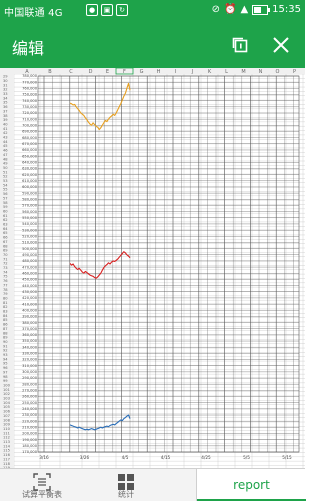 This screenshot has height=501, width=320. Describe the element at coordinates (30, 384) in the screenshot. I see `y-tick-label: 280,000` at that location.